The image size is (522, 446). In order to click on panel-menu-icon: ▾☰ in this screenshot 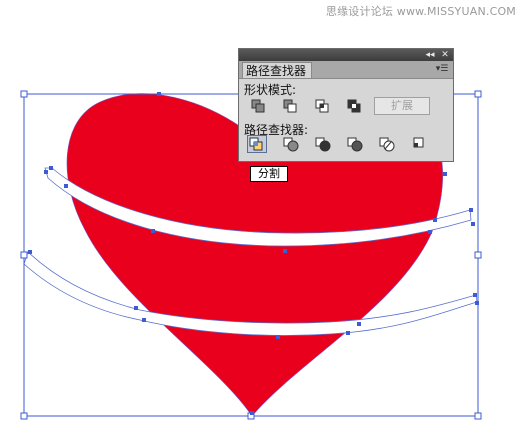, I will do `click(442, 69)`.